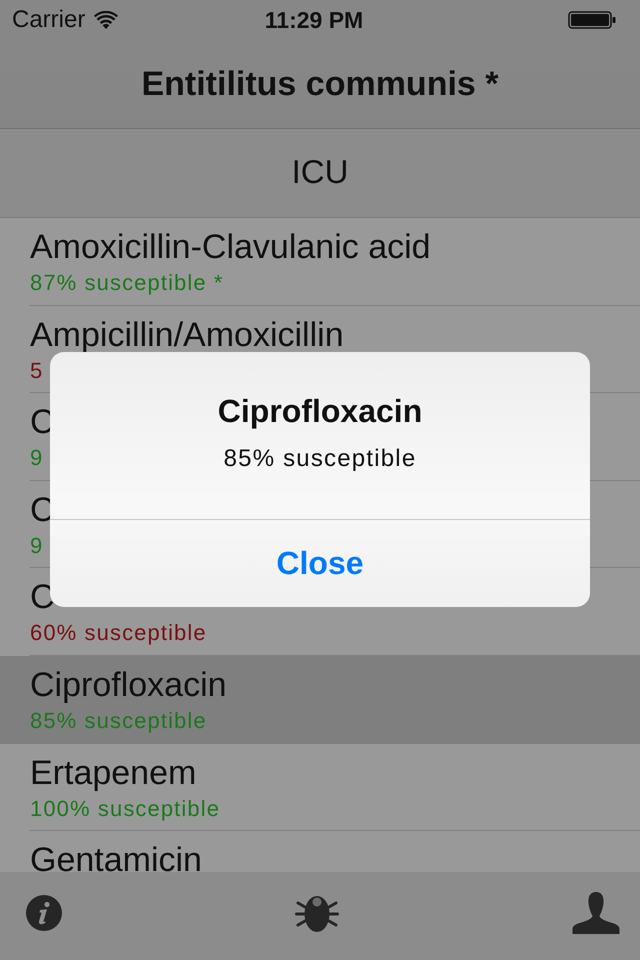 This screenshot has width=640, height=960. I want to click on drug-name: Ertapenem, so click(113, 773).